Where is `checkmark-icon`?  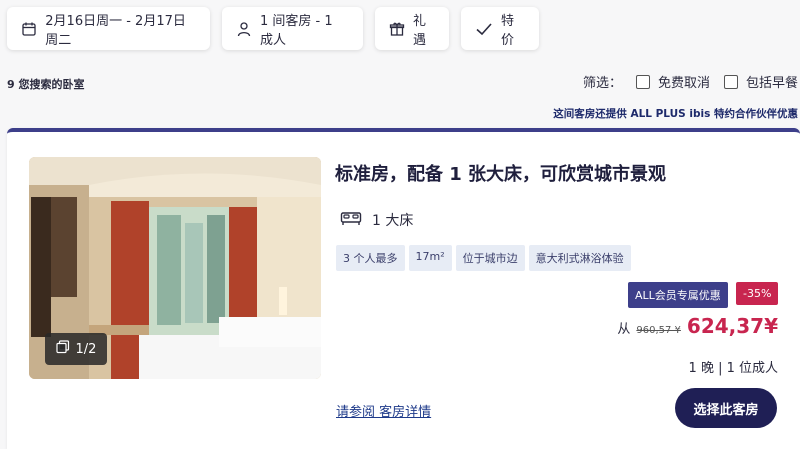 checkmark-icon is located at coordinates (484, 29).